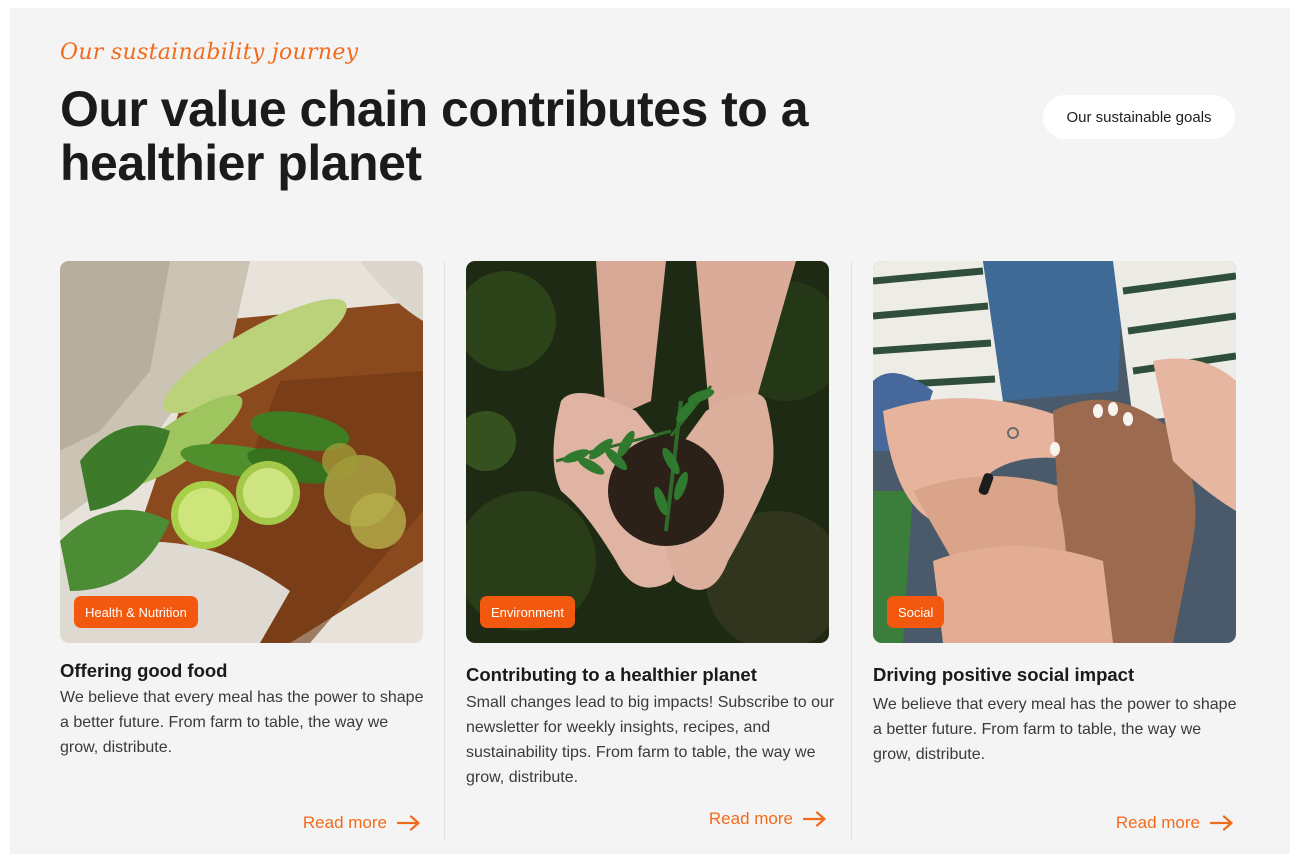  I want to click on sustainable-goals-button: Our sustainable goals, so click(1139, 117).